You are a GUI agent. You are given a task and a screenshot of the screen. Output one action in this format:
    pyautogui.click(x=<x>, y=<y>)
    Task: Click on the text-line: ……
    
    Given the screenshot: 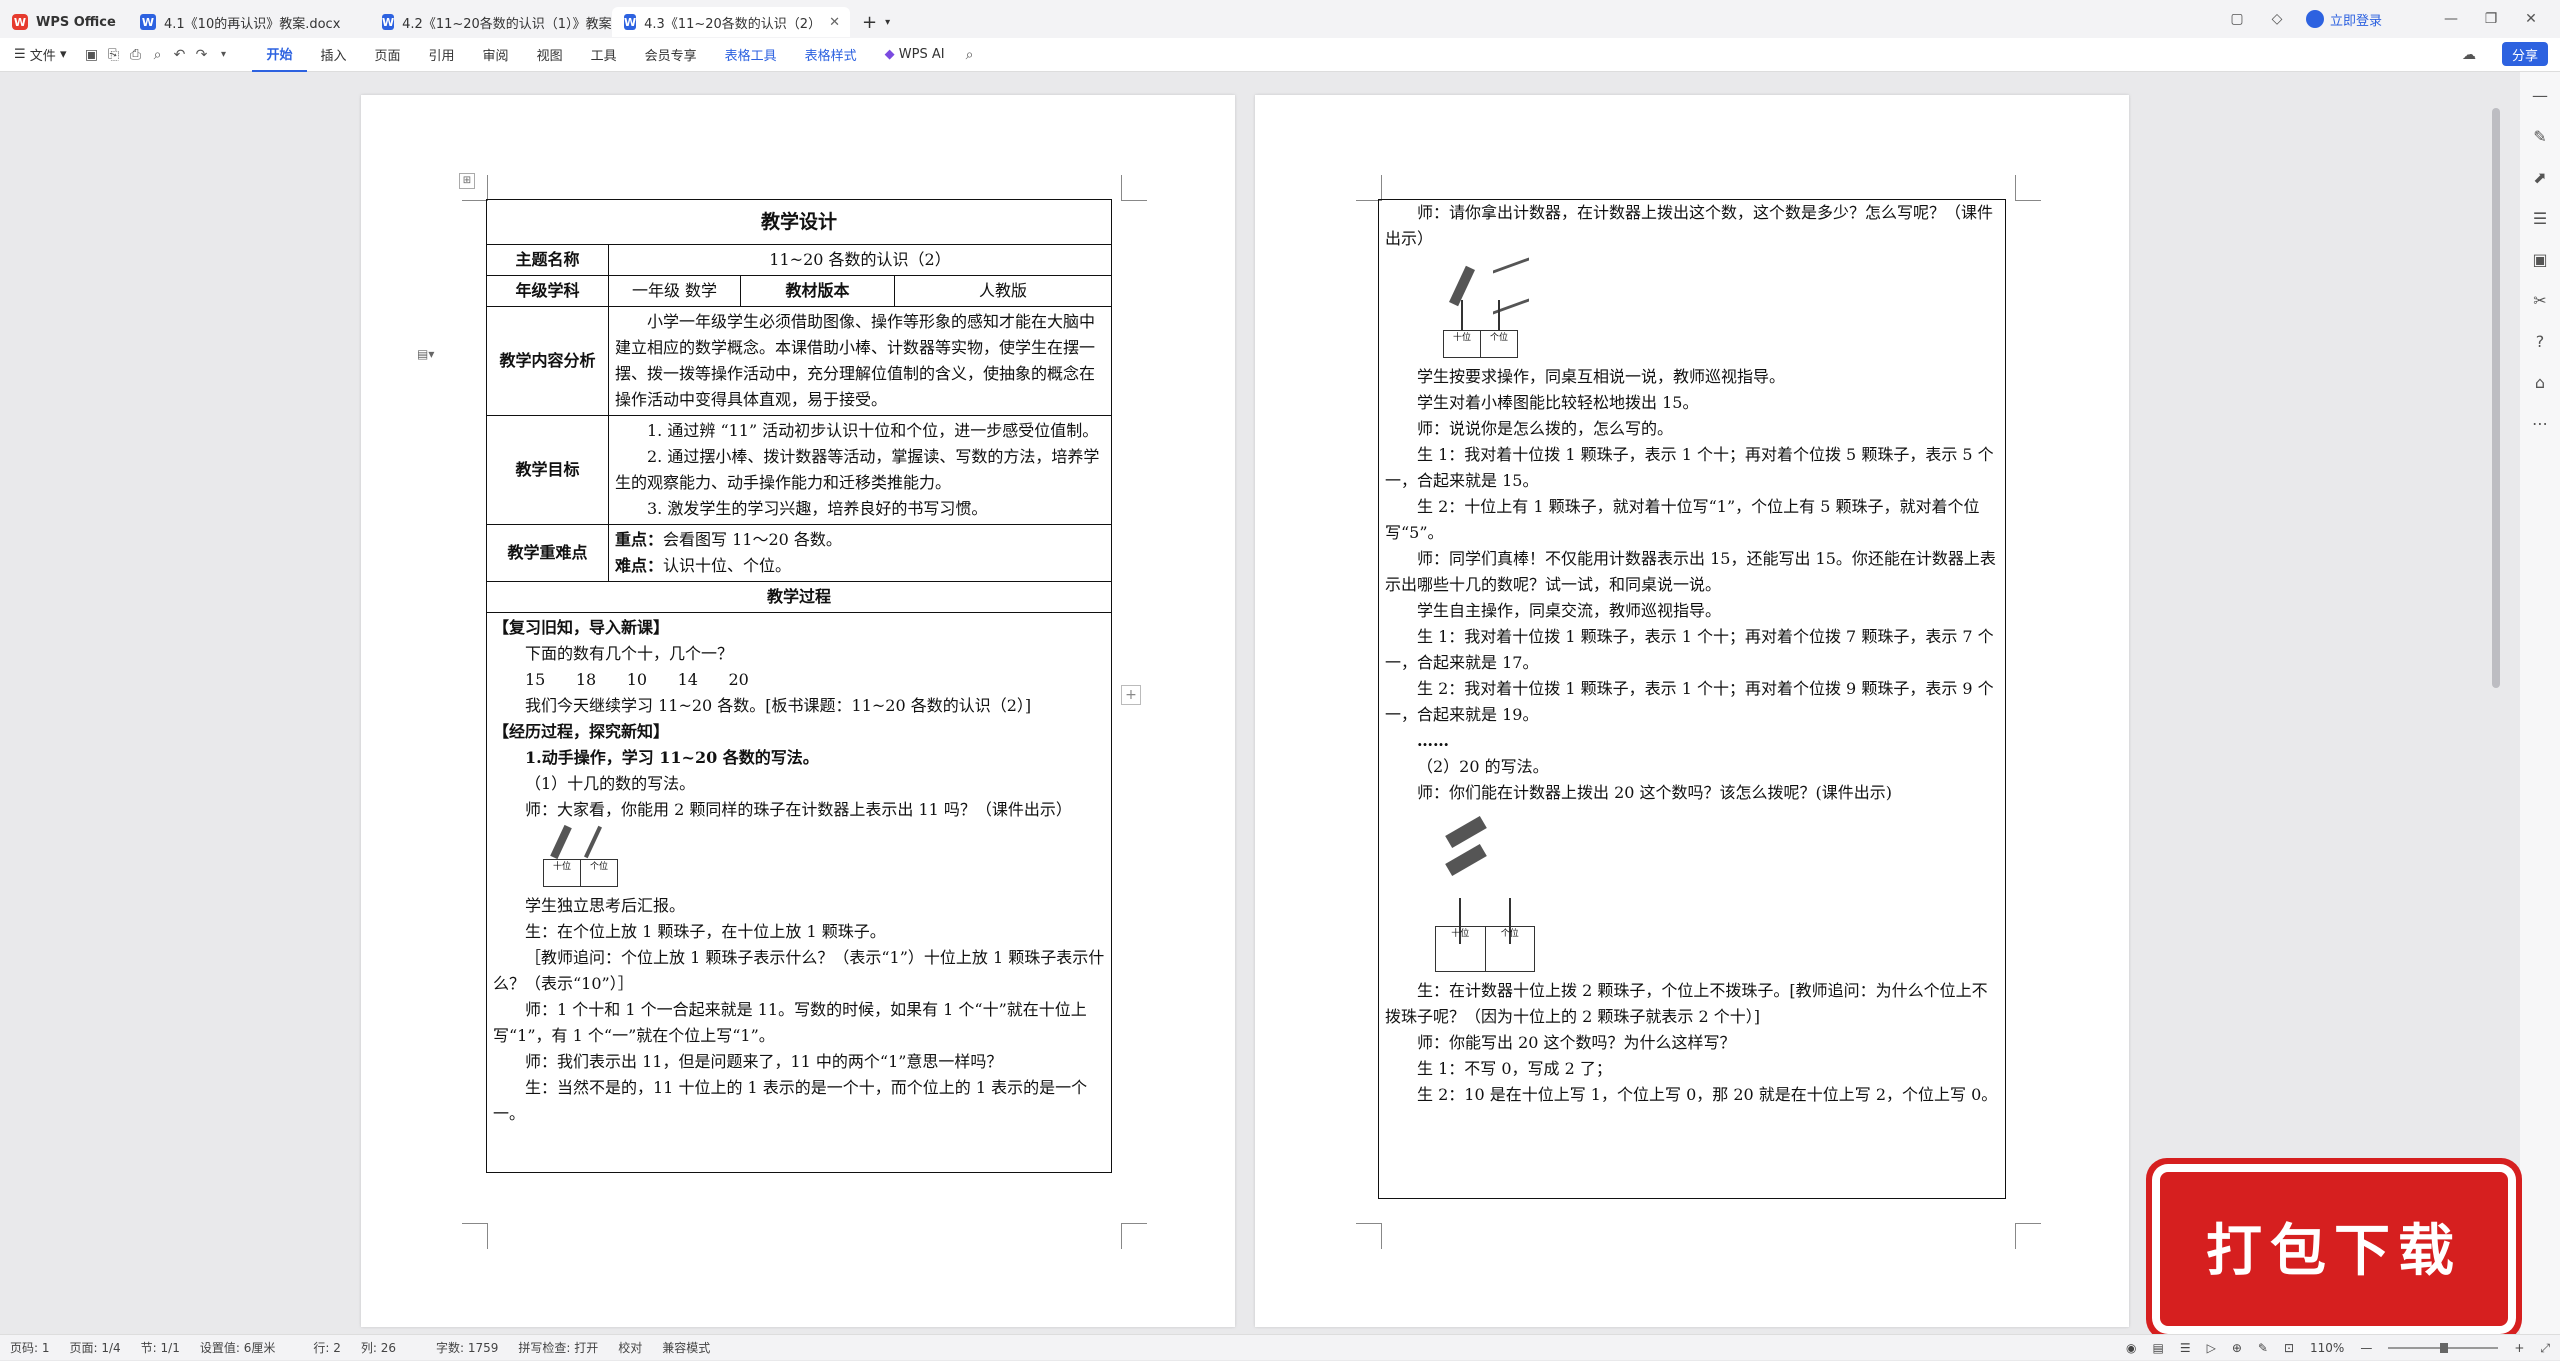 What is the action you would take?
    pyautogui.click(x=1433, y=740)
    